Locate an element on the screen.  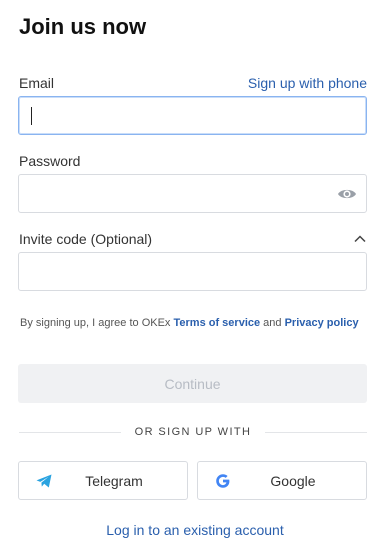
email-input is located at coordinates (192, 115).